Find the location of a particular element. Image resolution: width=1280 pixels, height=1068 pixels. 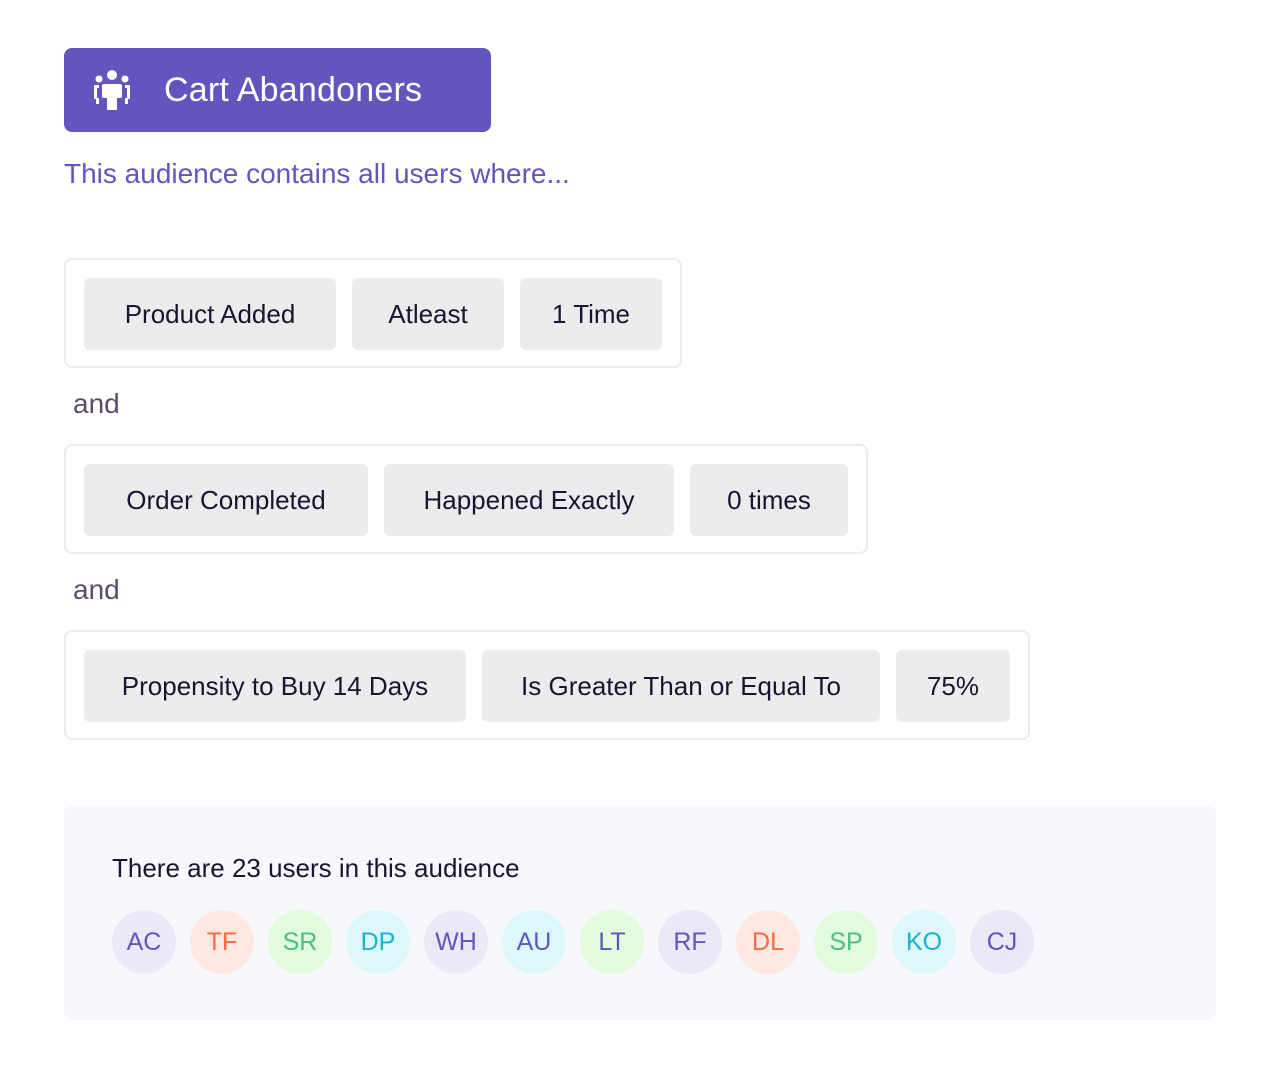

avatar: KO is located at coordinates (924, 942).